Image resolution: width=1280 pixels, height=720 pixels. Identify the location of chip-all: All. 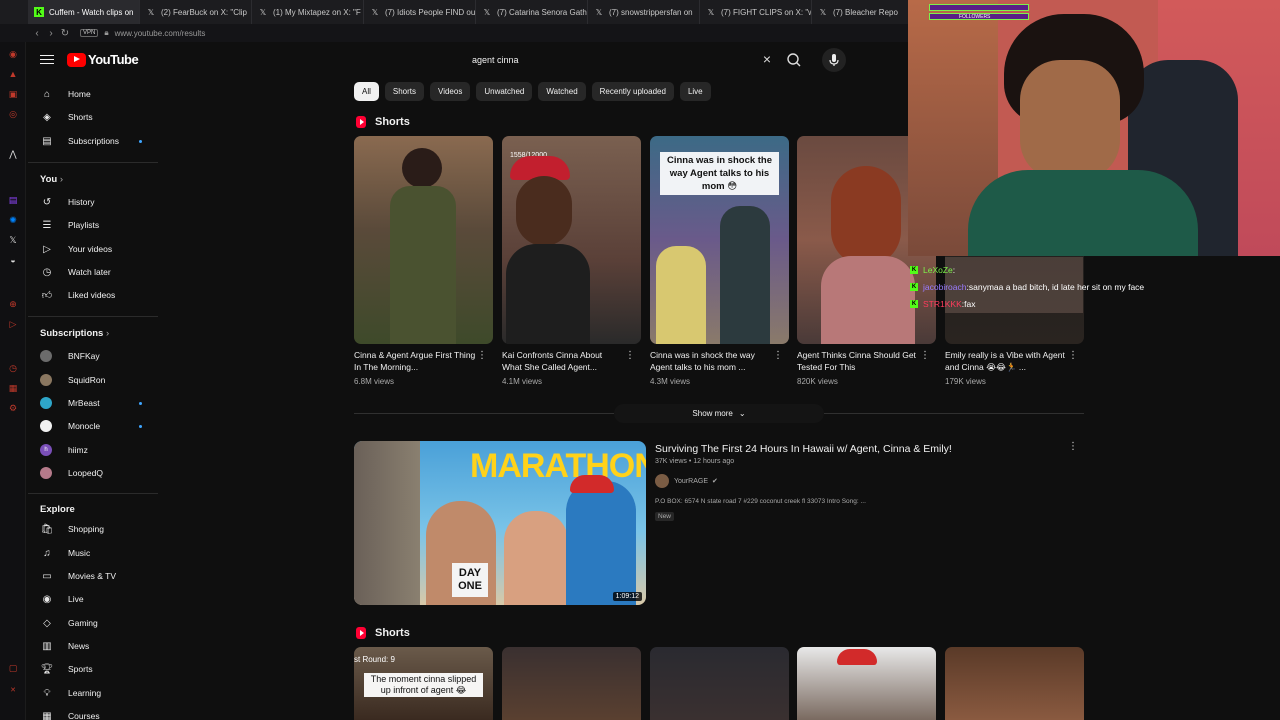
(366, 91).